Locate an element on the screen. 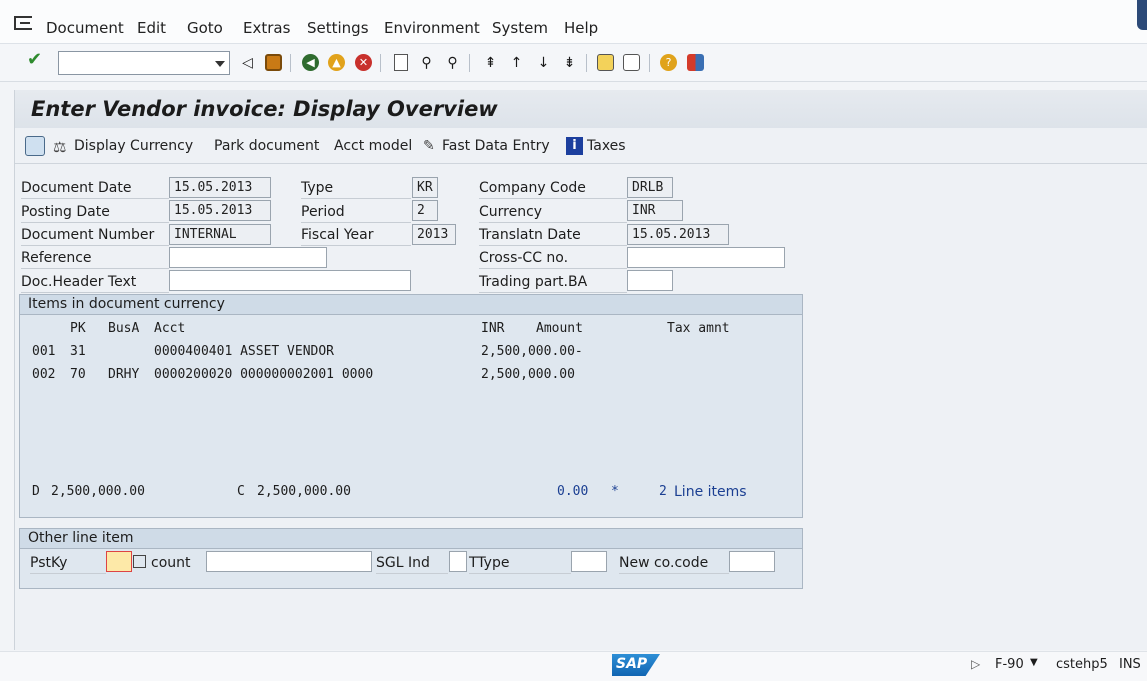  chevron-down-icon is located at coordinates (220, 64).